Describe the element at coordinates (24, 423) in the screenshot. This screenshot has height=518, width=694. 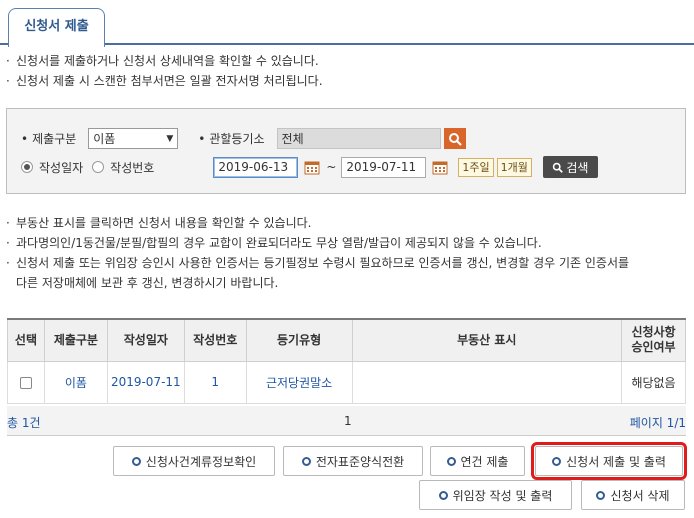
I see `total-count: 총 1건` at that location.